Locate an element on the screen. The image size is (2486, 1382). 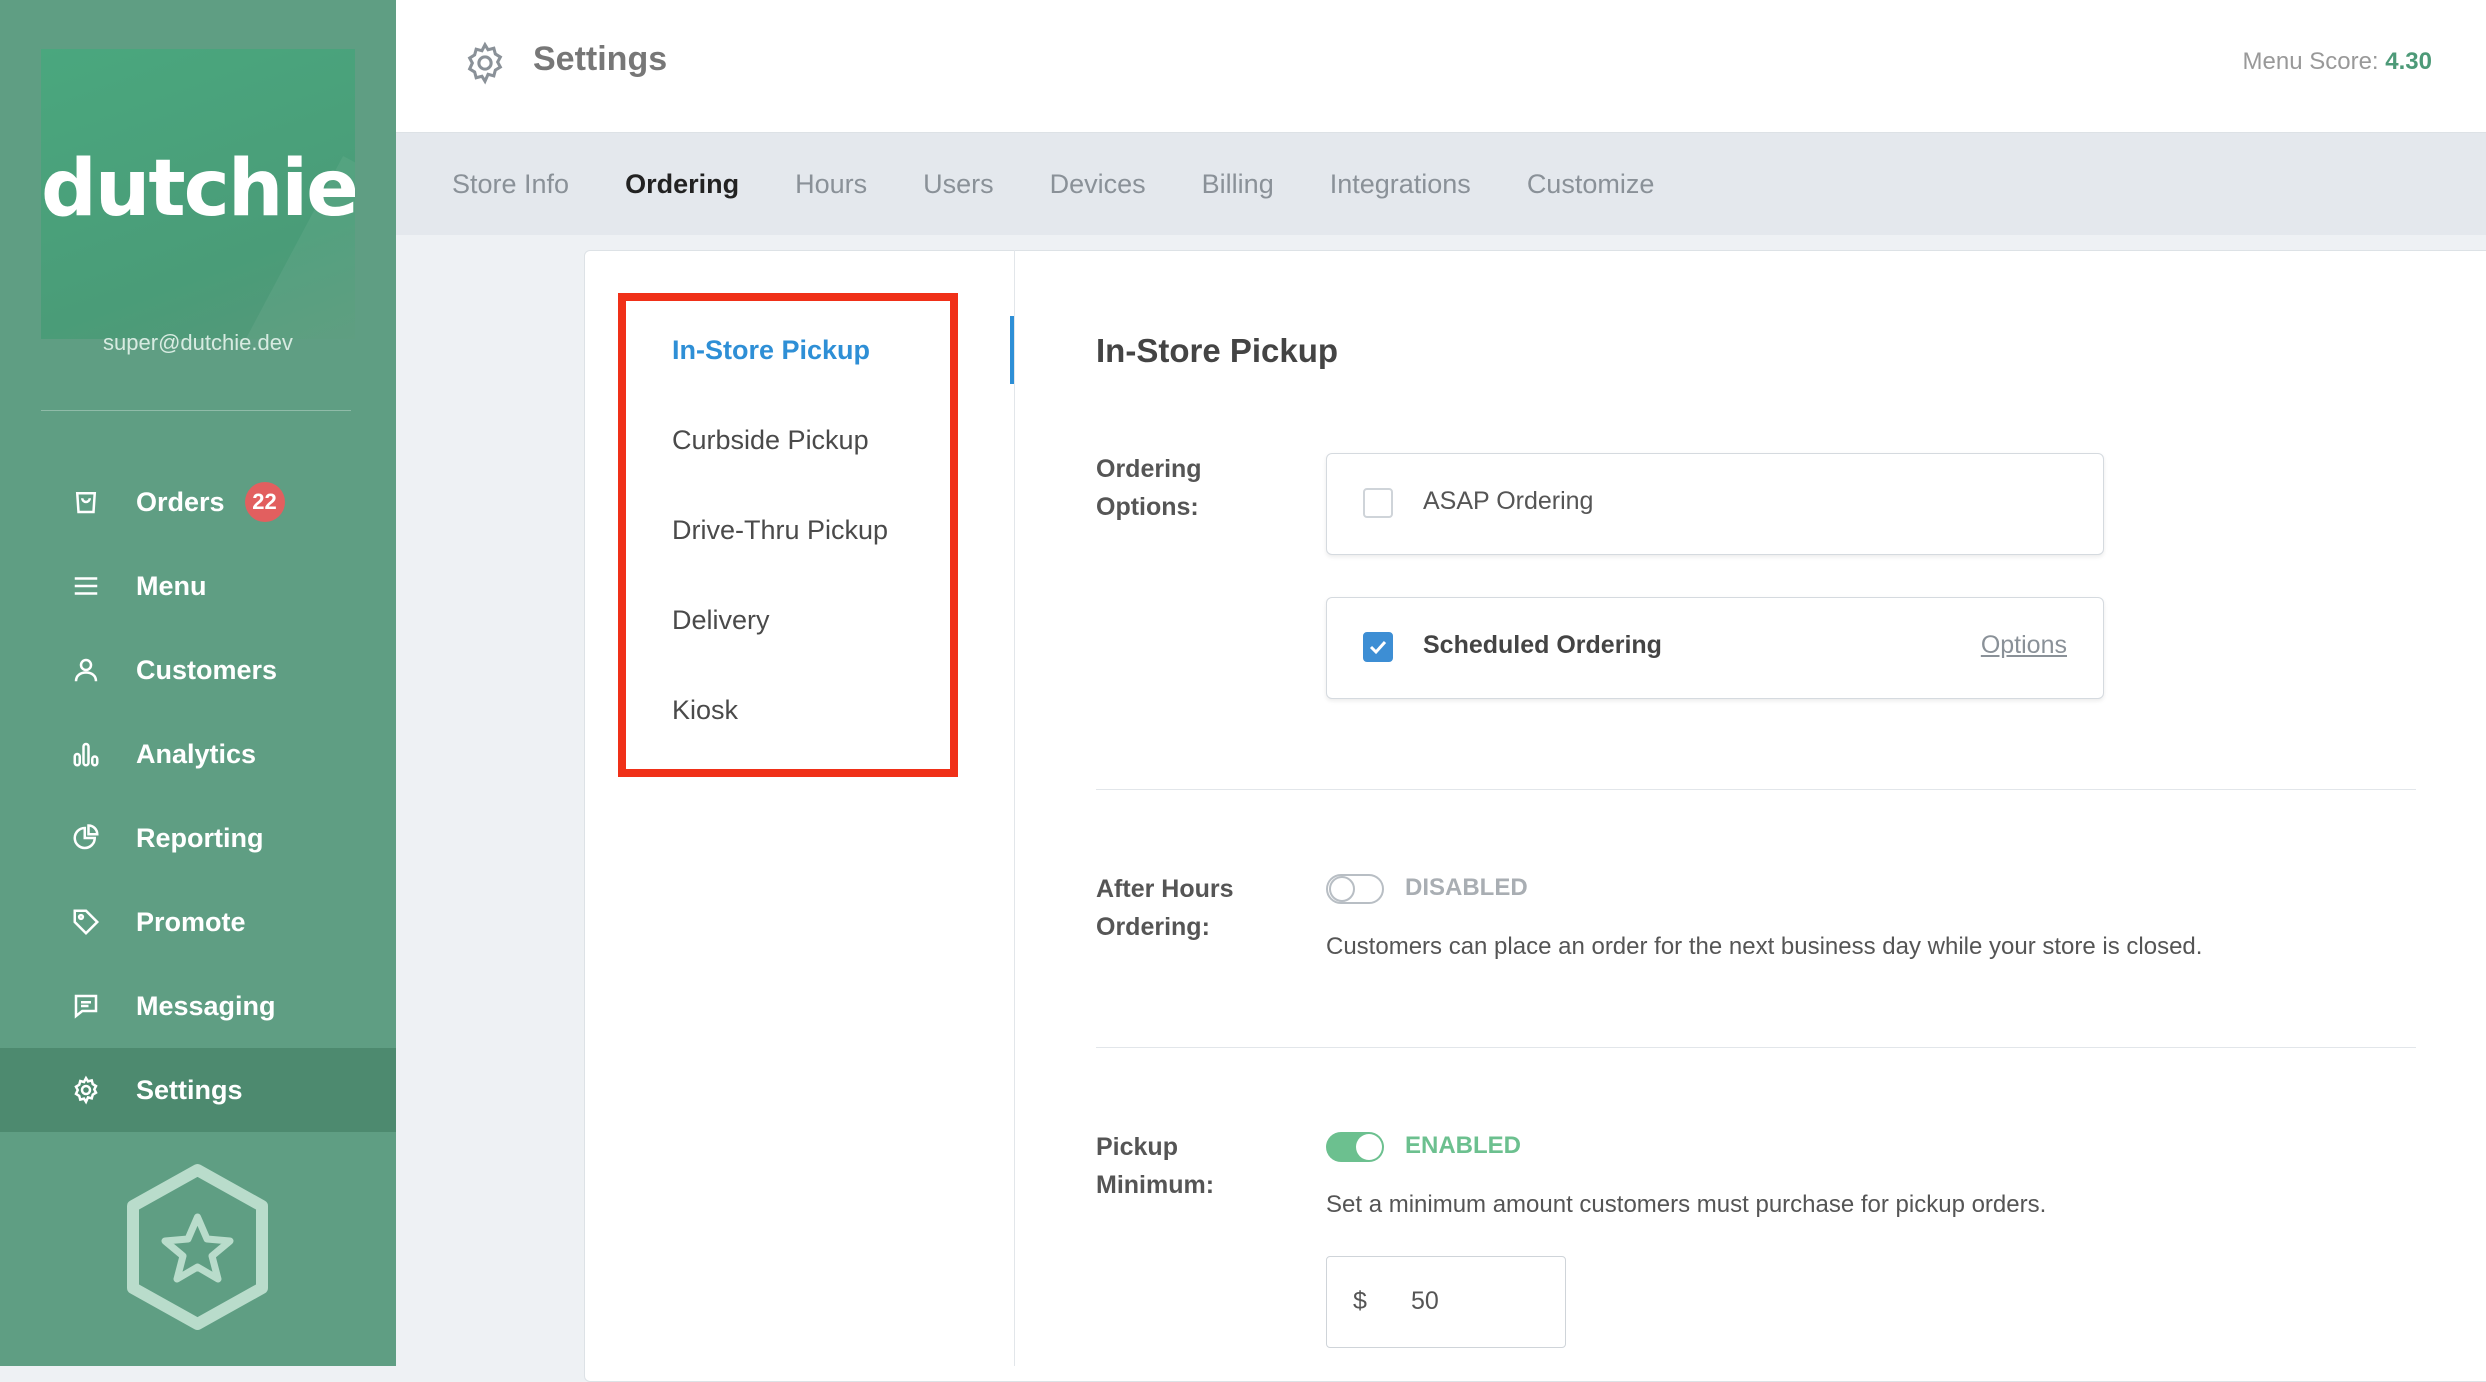
tag-icon is located at coordinates (86, 922).